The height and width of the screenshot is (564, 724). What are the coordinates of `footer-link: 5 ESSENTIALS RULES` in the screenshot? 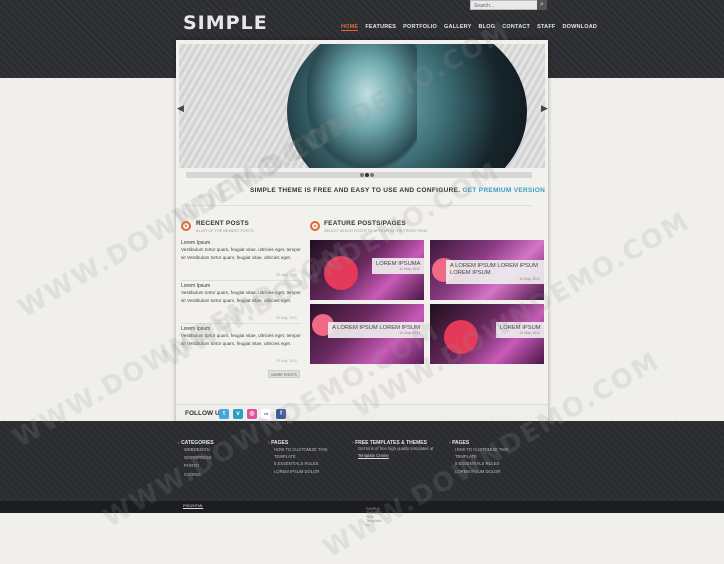 It's located at (309, 464).